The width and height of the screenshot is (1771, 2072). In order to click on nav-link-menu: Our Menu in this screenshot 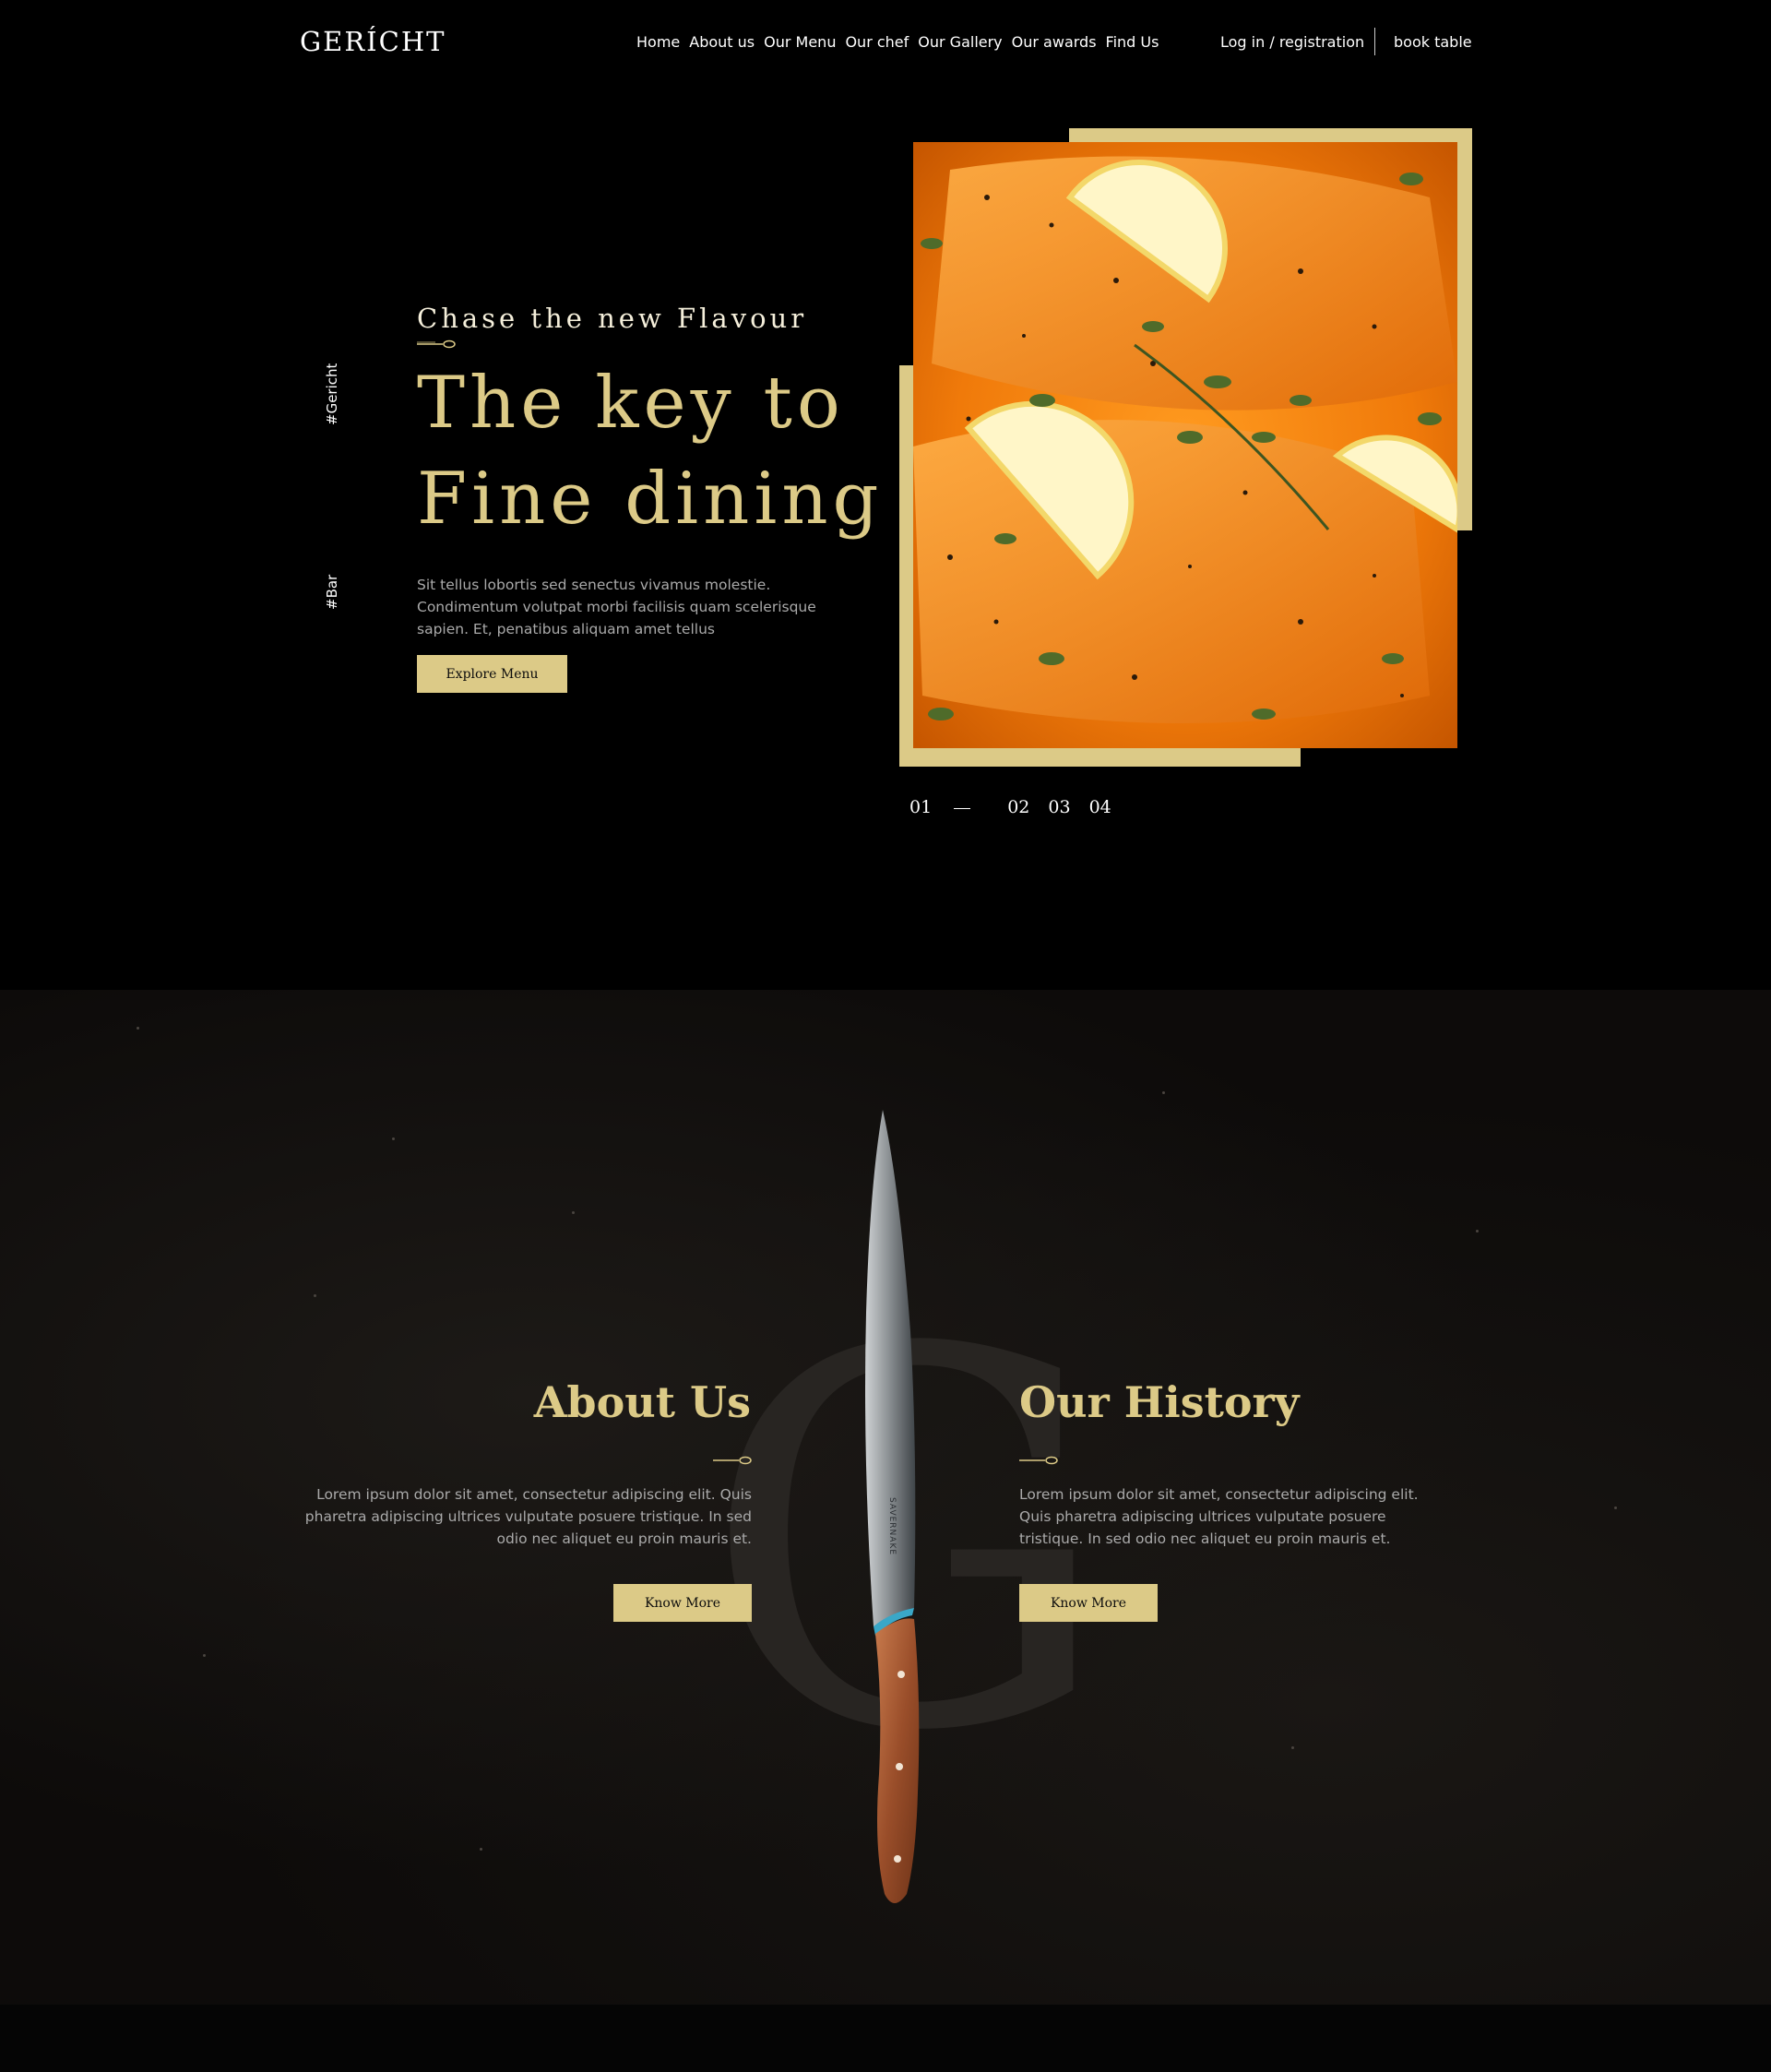, I will do `click(800, 42)`.